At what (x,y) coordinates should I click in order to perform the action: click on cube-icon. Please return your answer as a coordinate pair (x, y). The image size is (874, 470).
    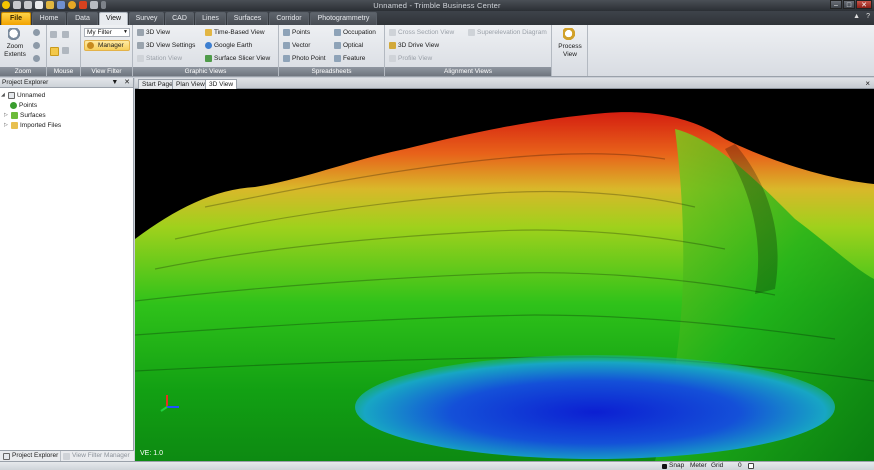
    Looking at the image, I should click on (140, 32).